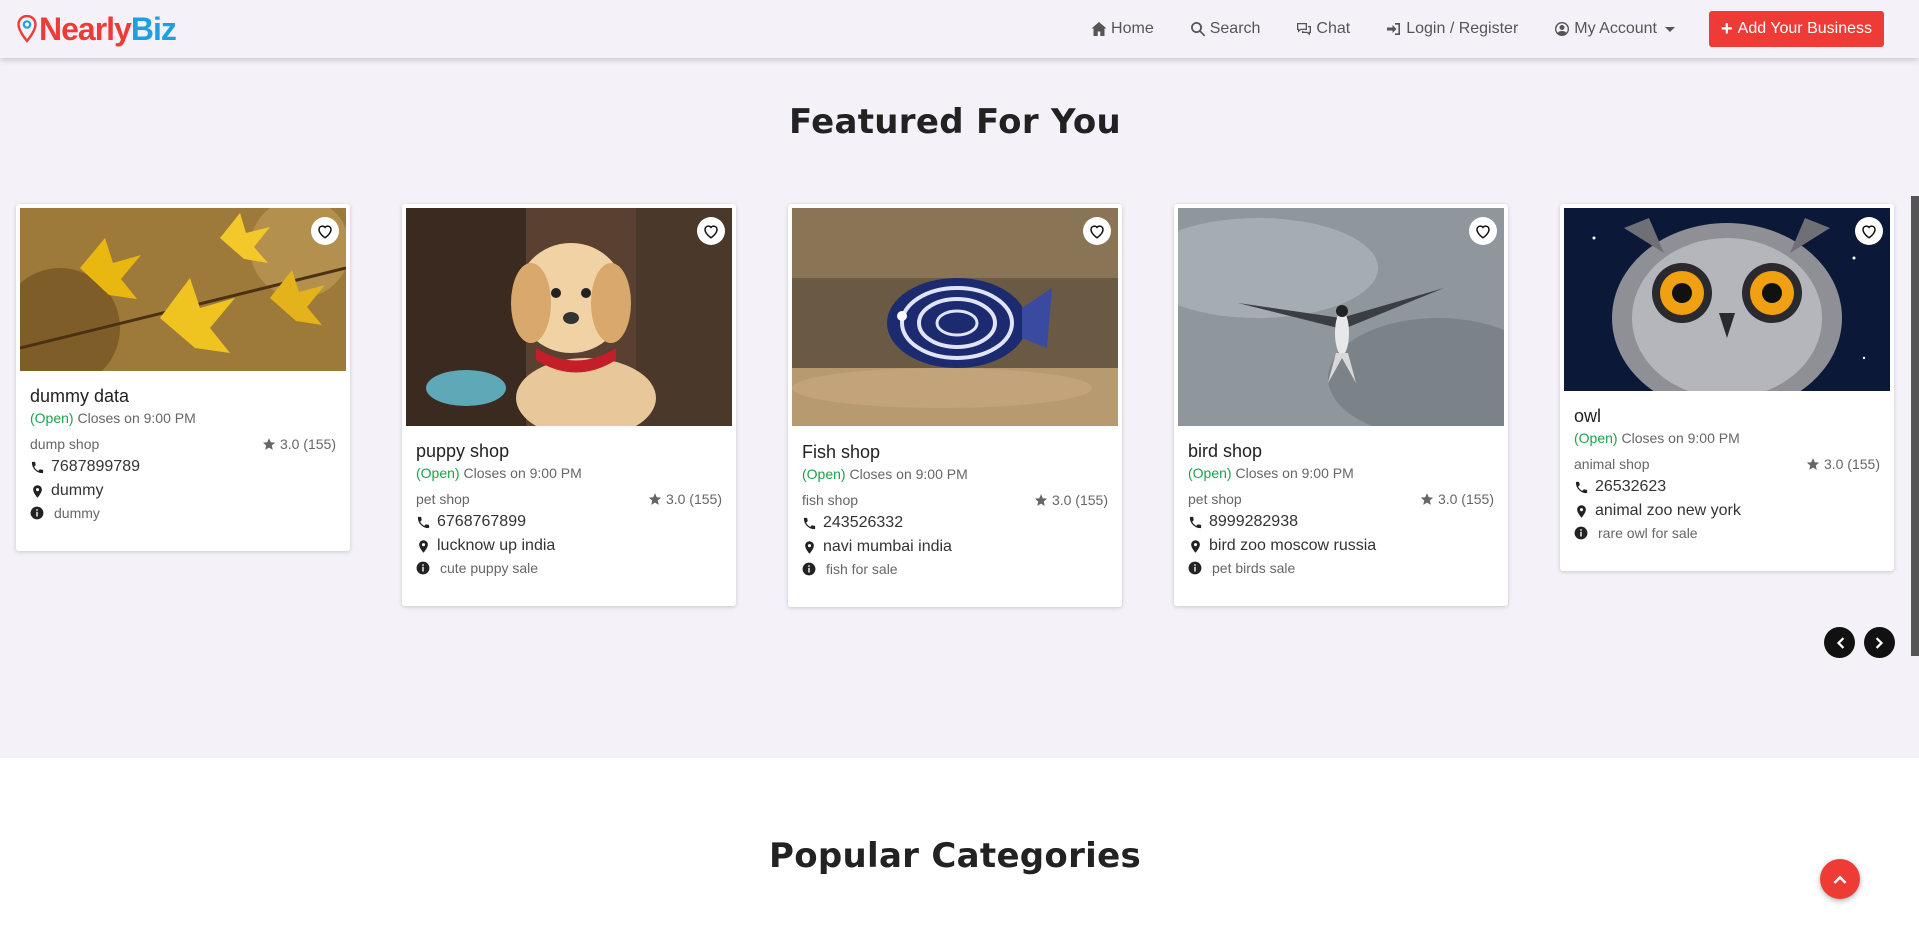  What do you see at coordinates (95, 466) in the screenshot?
I see `phone-number: 7687899789` at bounding box center [95, 466].